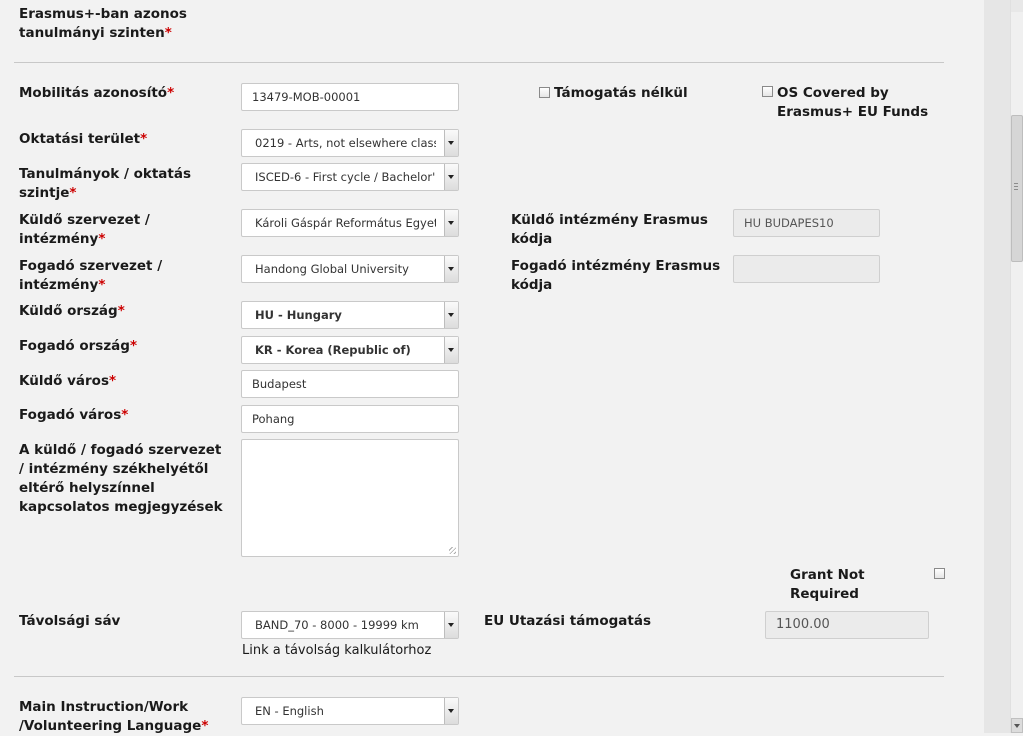 The height and width of the screenshot is (736, 1023). What do you see at coordinates (298, 315) in the screenshot?
I see `sending-country-value: HU - Hungary` at bounding box center [298, 315].